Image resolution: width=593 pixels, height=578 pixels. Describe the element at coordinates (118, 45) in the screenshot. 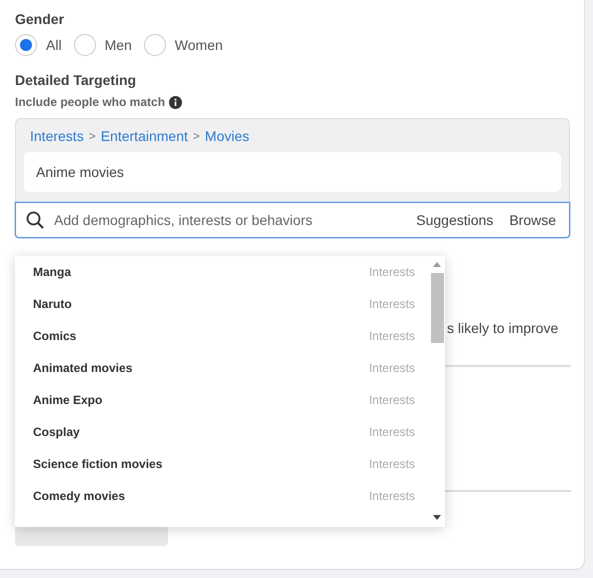

I see `radio-label: Men` at that location.